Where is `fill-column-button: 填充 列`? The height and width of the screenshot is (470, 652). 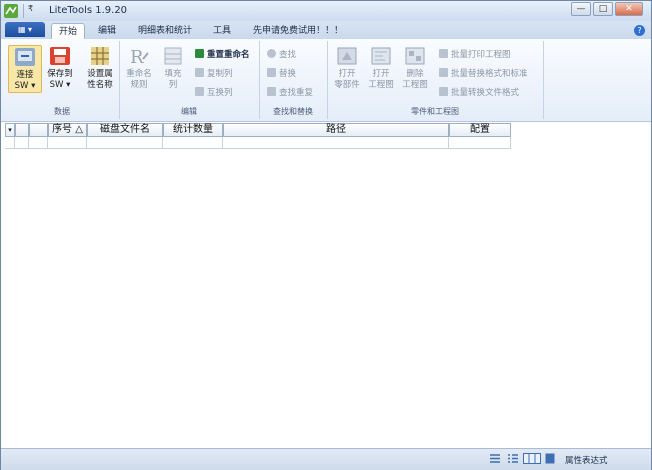
fill-column-button: 填充 列 is located at coordinates (173, 68).